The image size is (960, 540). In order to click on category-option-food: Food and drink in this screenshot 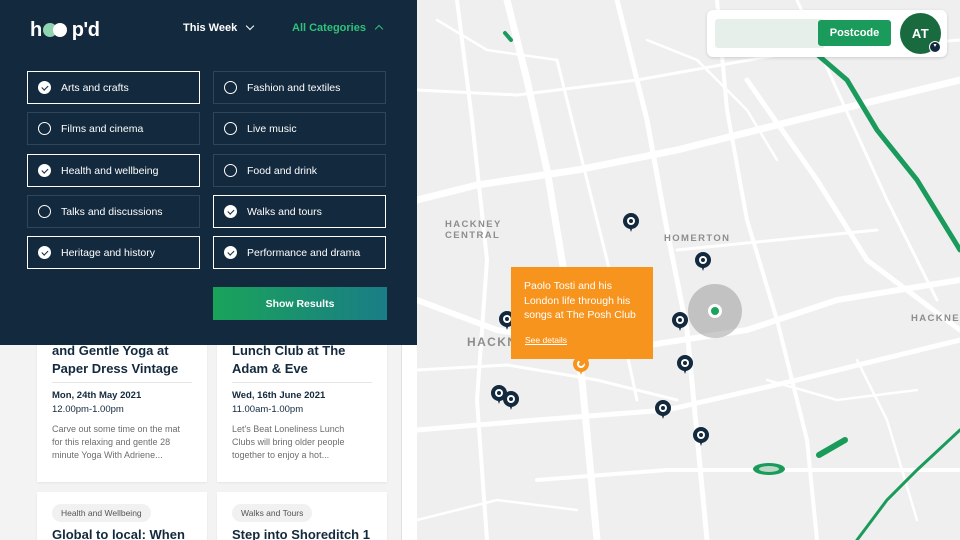, I will do `click(299, 170)`.